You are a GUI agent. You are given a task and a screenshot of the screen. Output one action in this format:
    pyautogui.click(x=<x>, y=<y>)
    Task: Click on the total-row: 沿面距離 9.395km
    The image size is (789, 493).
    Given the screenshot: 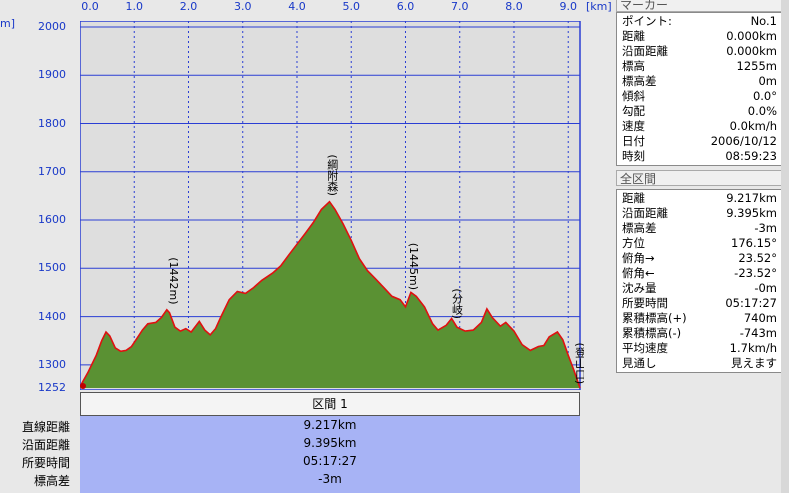 What is the action you would take?
    pyautogui.click(x=699, y=213)
    